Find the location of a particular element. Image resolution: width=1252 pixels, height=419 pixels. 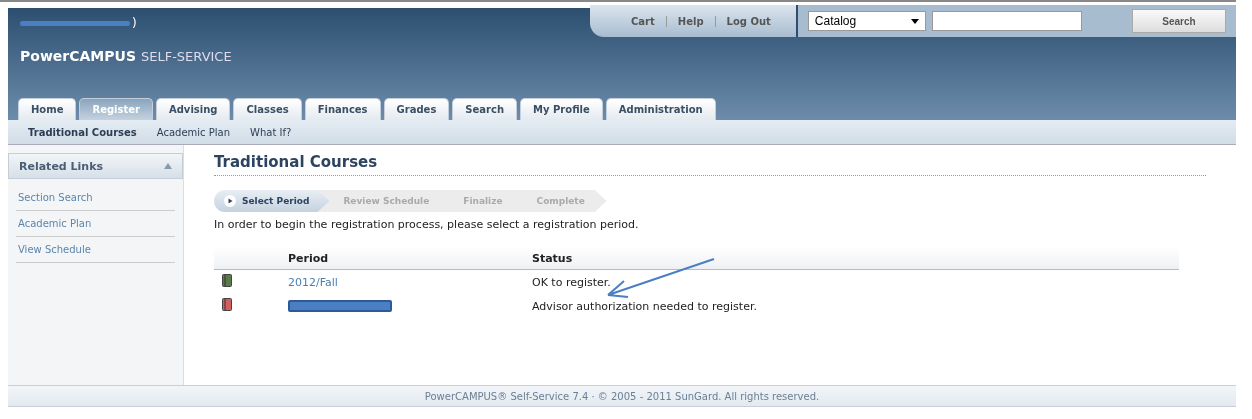

column-header: Status is located at coordinates (553, 258).